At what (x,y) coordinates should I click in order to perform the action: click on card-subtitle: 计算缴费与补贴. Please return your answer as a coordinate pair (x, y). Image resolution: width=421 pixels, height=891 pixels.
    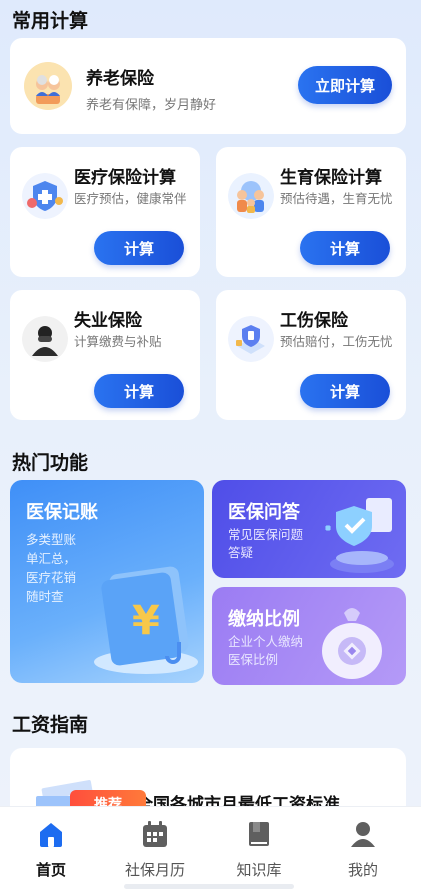
    Looking at the image, I should click on (118, 341).